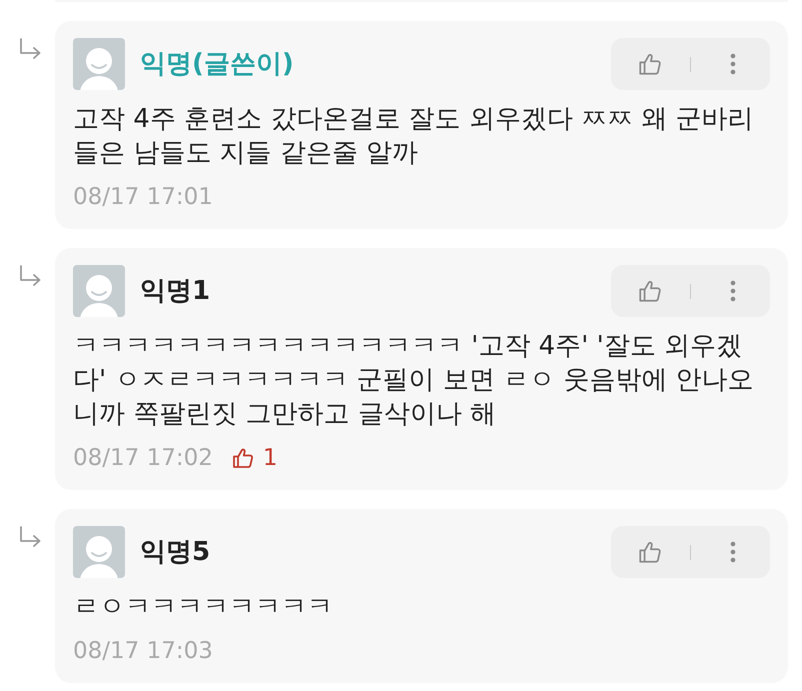 The image size is (802, 691). I want to click on comment-text: ㅋㅋㅋㅋㅋㅋㅋㅋㅋㅋㅋㅋㅋㅋㅋ '고작 4주' '잘도 외우겠다' ㅇㅈㄹㅋㅋㅋㅋㅋㅋ 군필이 보면 ㄹㅇ 웃음밖에 안나오니까 쪽팔린짓 그만하고 글삭이나 해, so click(414, 380).